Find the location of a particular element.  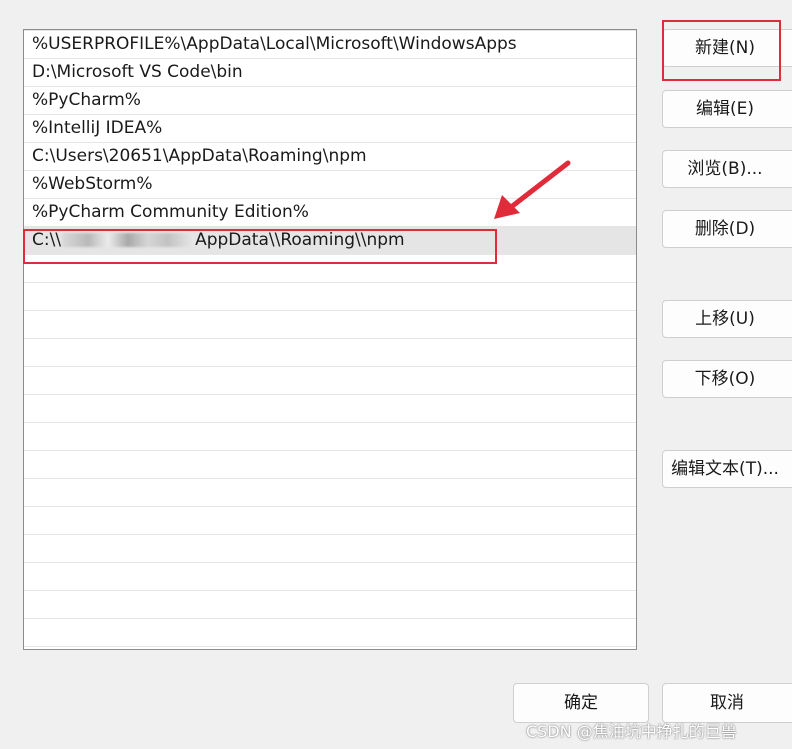

new-button: 新建(N) is located at coordinates (727, 48).